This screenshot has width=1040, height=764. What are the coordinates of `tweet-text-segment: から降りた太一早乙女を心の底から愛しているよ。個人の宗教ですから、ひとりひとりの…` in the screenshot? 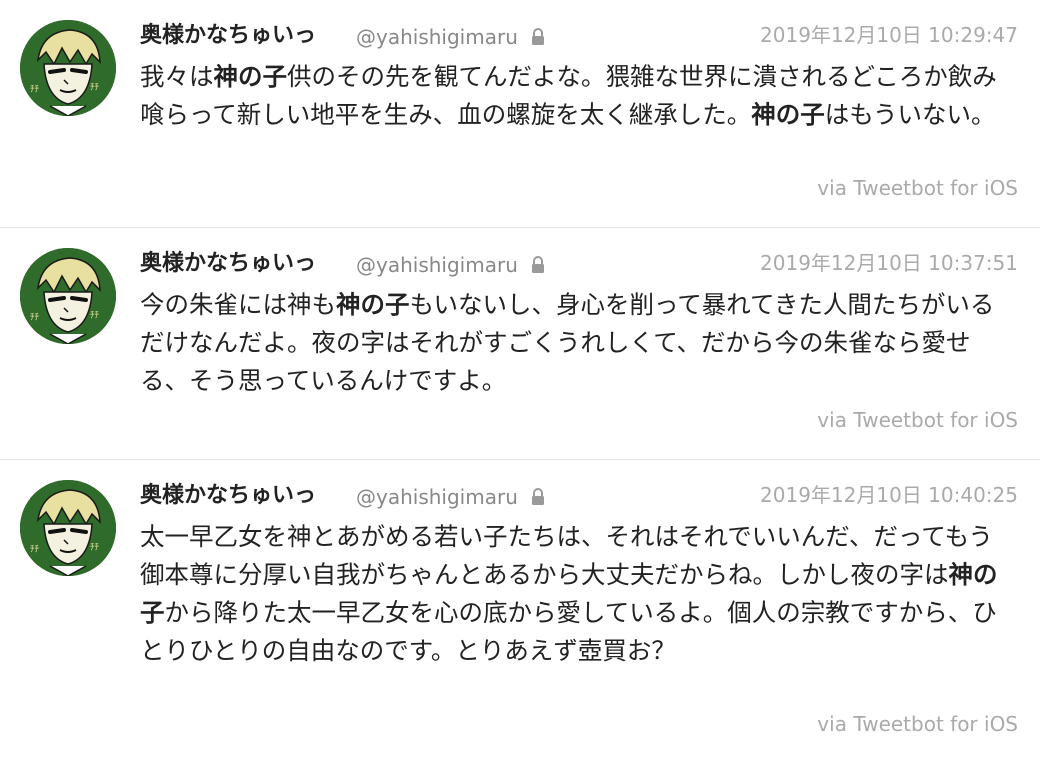 It's located at (568, 631).